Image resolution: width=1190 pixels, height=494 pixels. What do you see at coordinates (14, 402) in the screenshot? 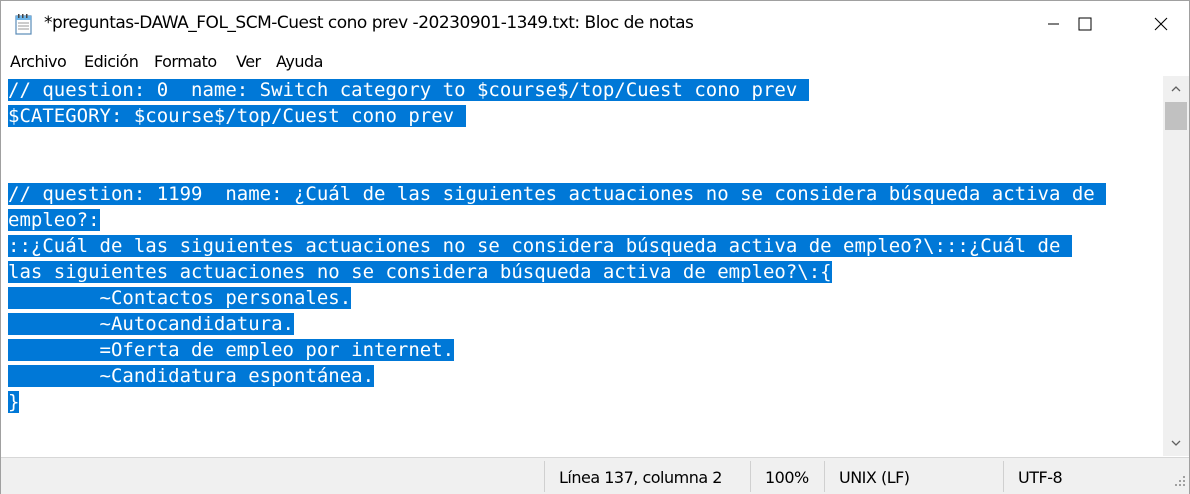
I see `editor-line: }` at bounding box center [14, 402].